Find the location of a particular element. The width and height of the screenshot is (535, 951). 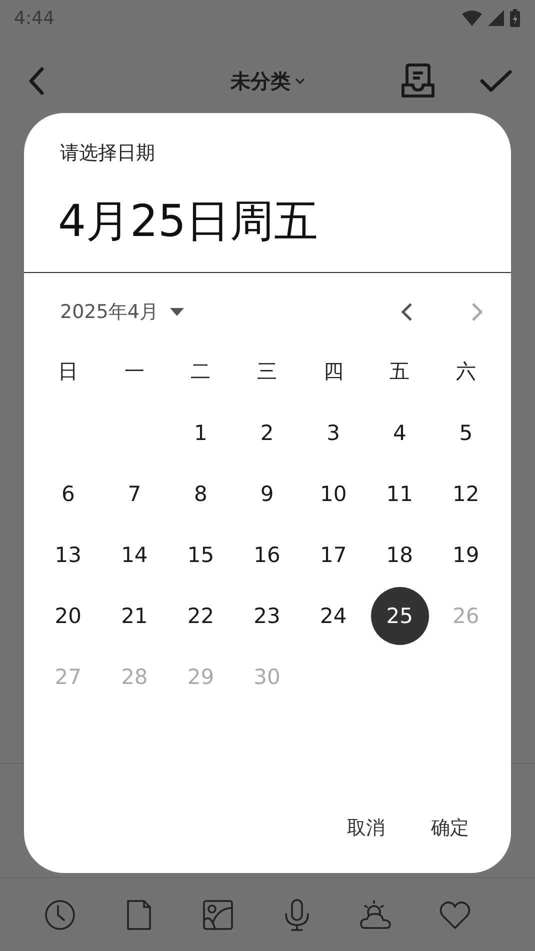

calendar-day: 10 is located at coordinates (333, 493).